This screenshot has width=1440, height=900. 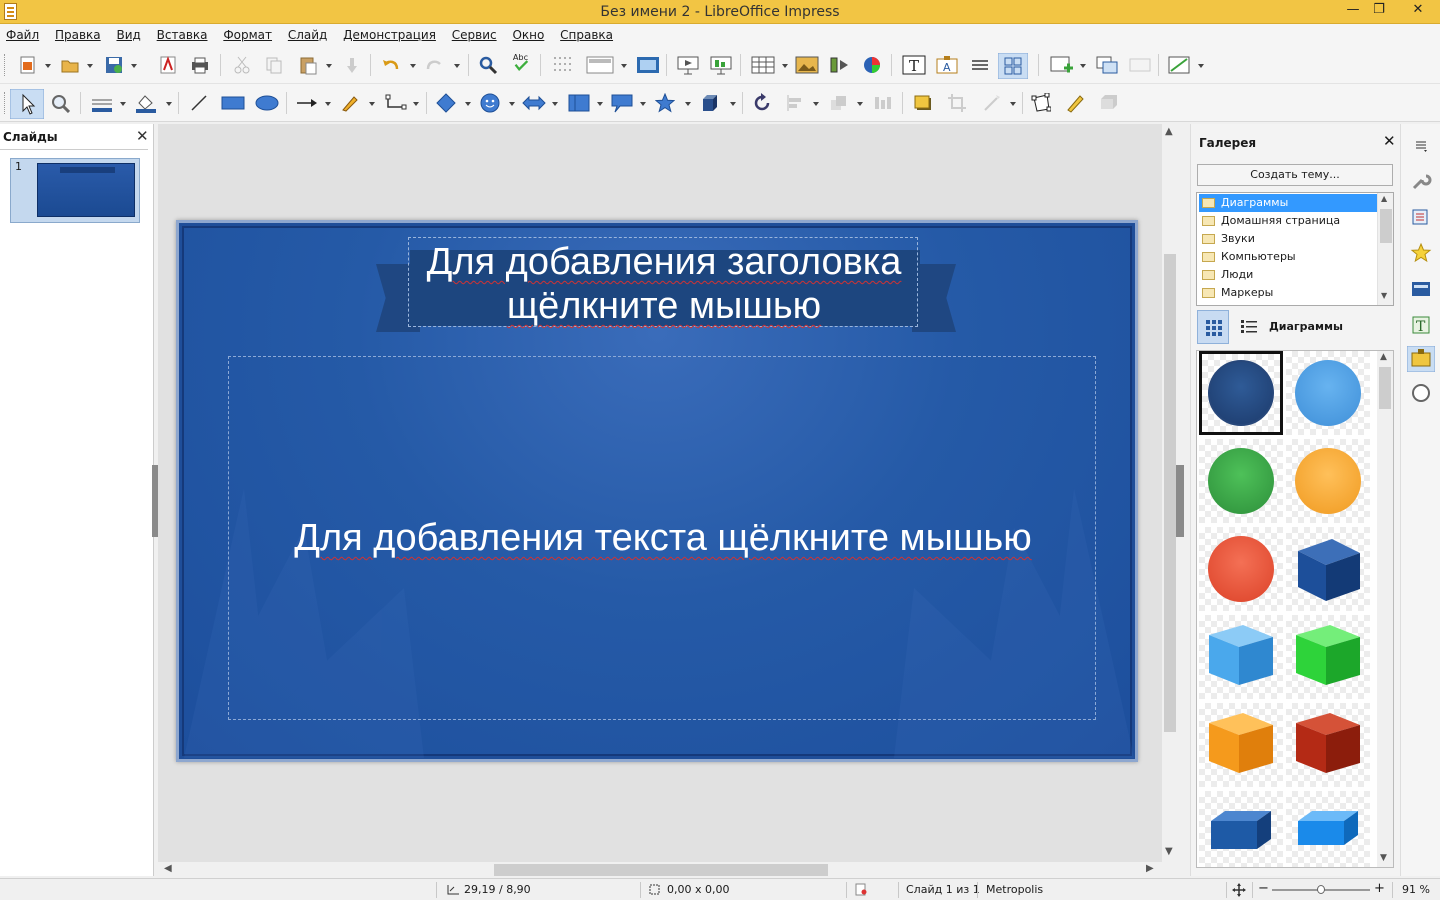 I want to click on paste-dropdown-icon, so click(x=329, y=66).